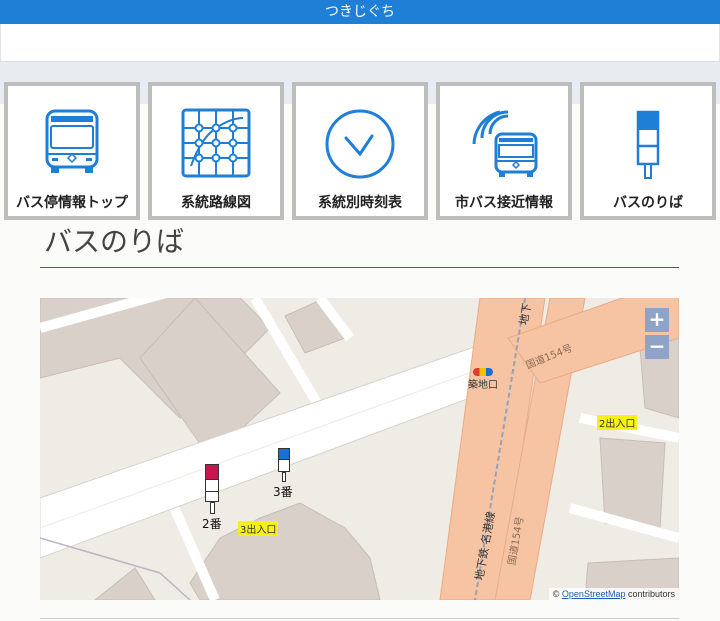  I want to click on exit-label: 3出入口, so click(258, 528).